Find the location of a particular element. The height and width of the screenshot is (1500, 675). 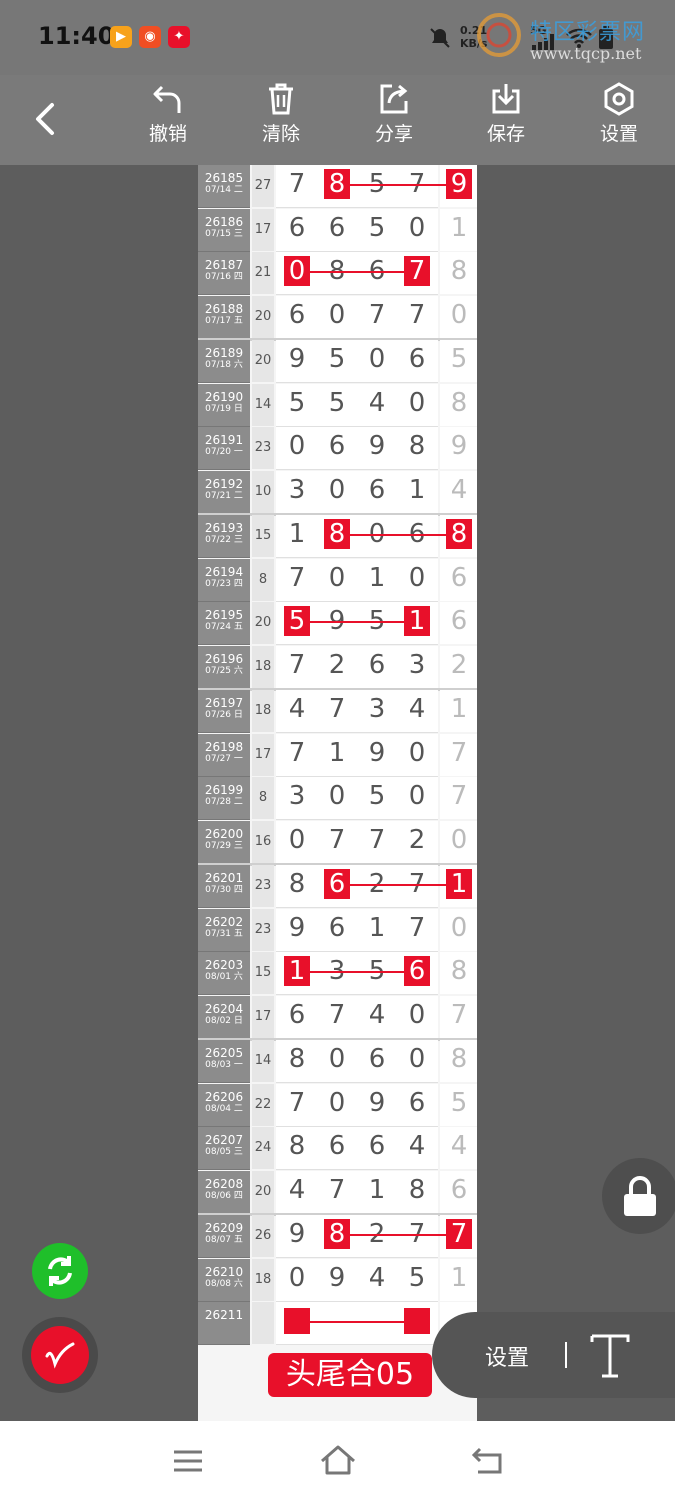

table-row: 26204 08/02 日 17 6 7 4 0 7 is located at coordinates (337, 1017).